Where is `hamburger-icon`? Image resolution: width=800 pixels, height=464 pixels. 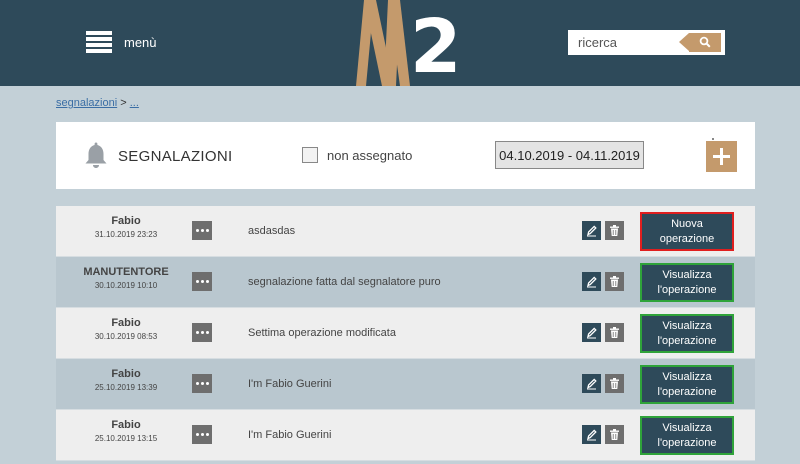
hamburger-icon is located at coordinates (99, 42).